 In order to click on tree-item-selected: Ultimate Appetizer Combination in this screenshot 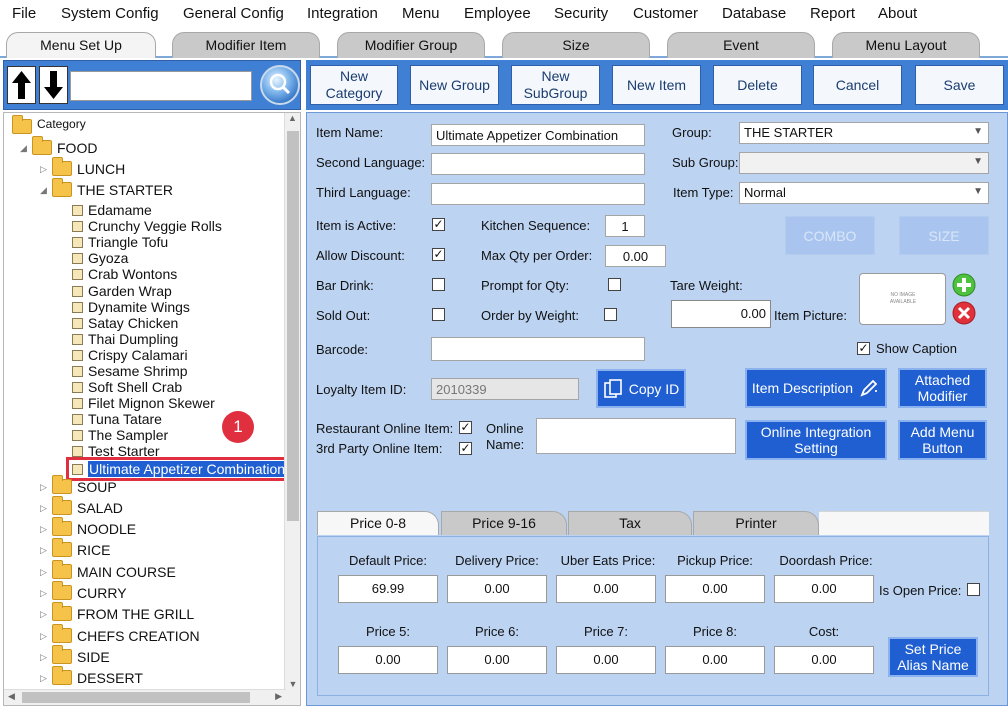, I will do `click(179, 469)`.